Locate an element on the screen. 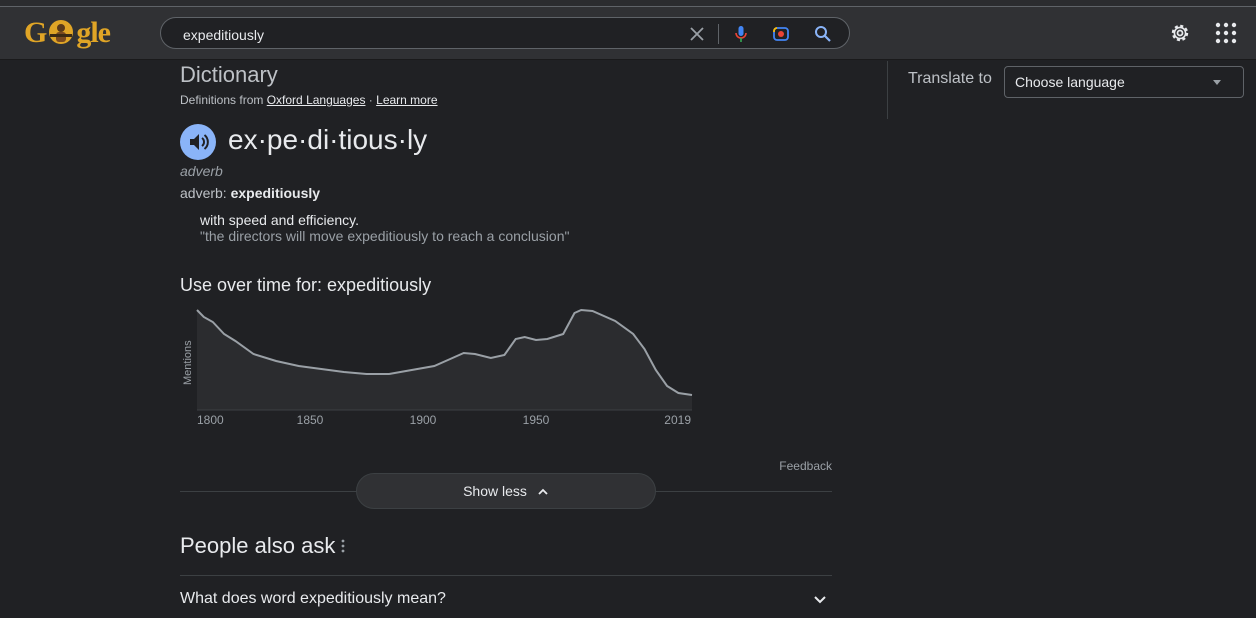 This screenshot has width=1256, height=618. dropdown-caret-icon is located at coordinates (1217, 82).